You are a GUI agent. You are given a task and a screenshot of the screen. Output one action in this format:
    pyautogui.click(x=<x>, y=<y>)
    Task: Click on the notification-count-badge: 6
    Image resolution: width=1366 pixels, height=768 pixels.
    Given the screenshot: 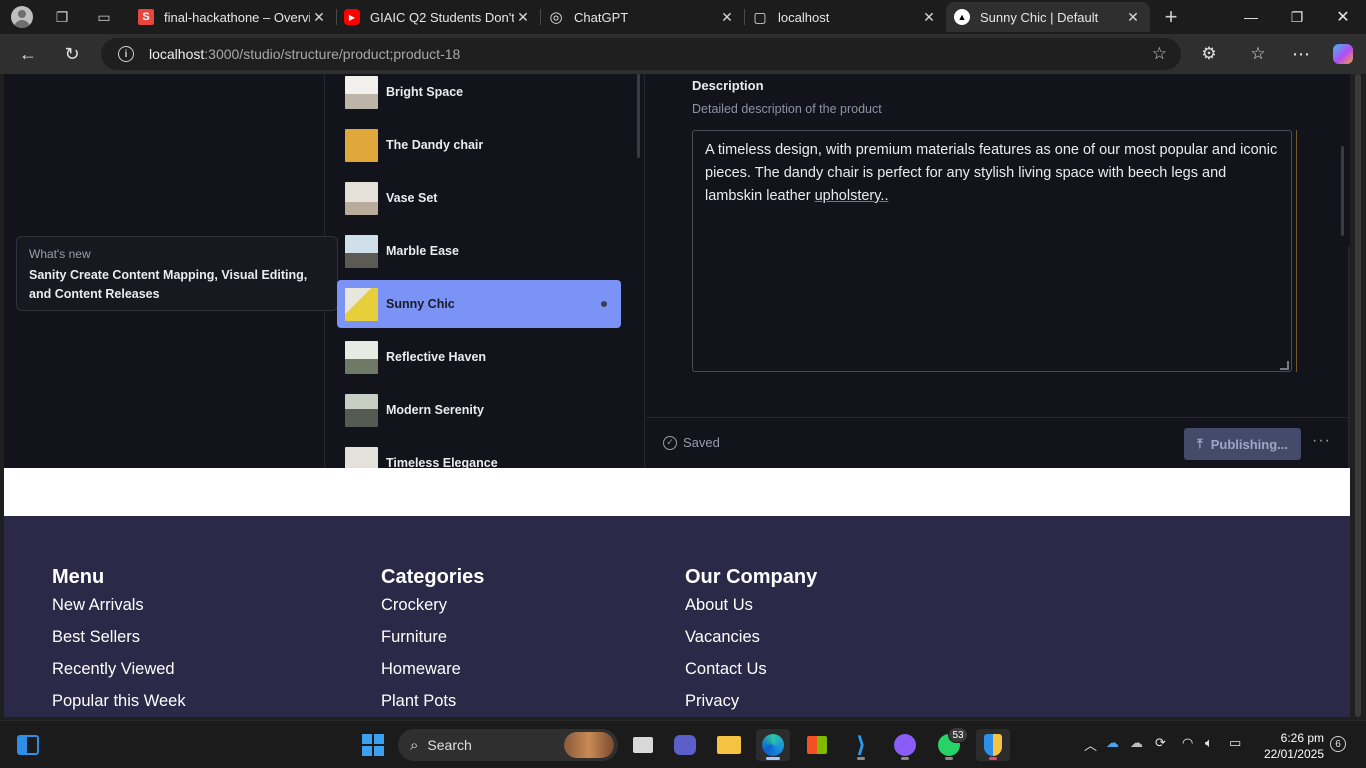 What is the action you would take?
    pyautogui.click(x=1338, y=744)
    